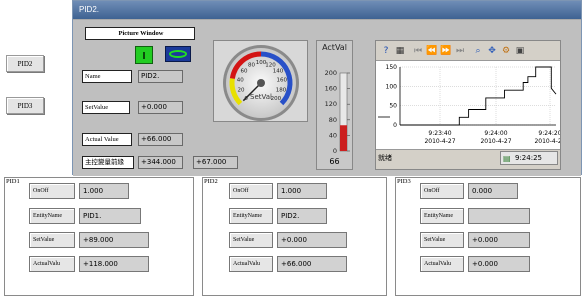  Describe the element at coordinates (302, 191) in the screenshot. I see `pid2-onoff-value: 1.000` at that location.